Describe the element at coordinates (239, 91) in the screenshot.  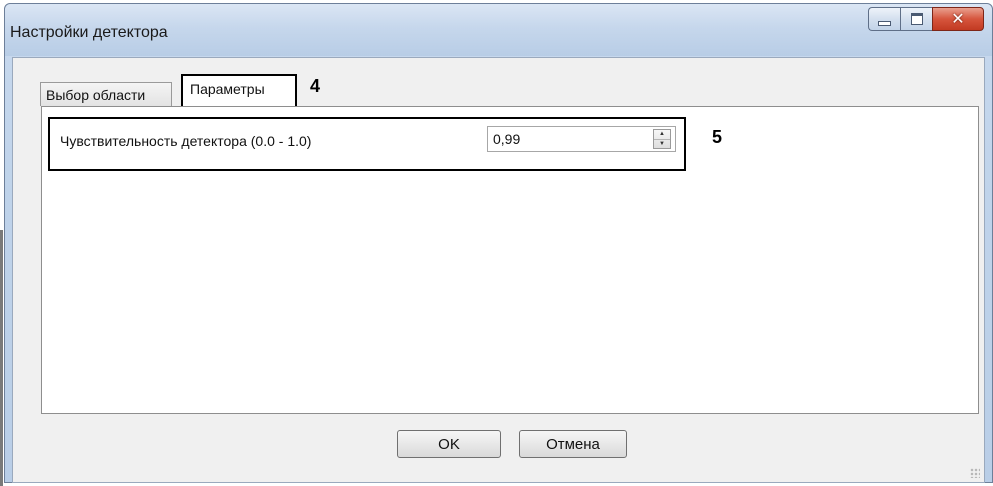
I see `tab-parameters: Параметры` at that location.